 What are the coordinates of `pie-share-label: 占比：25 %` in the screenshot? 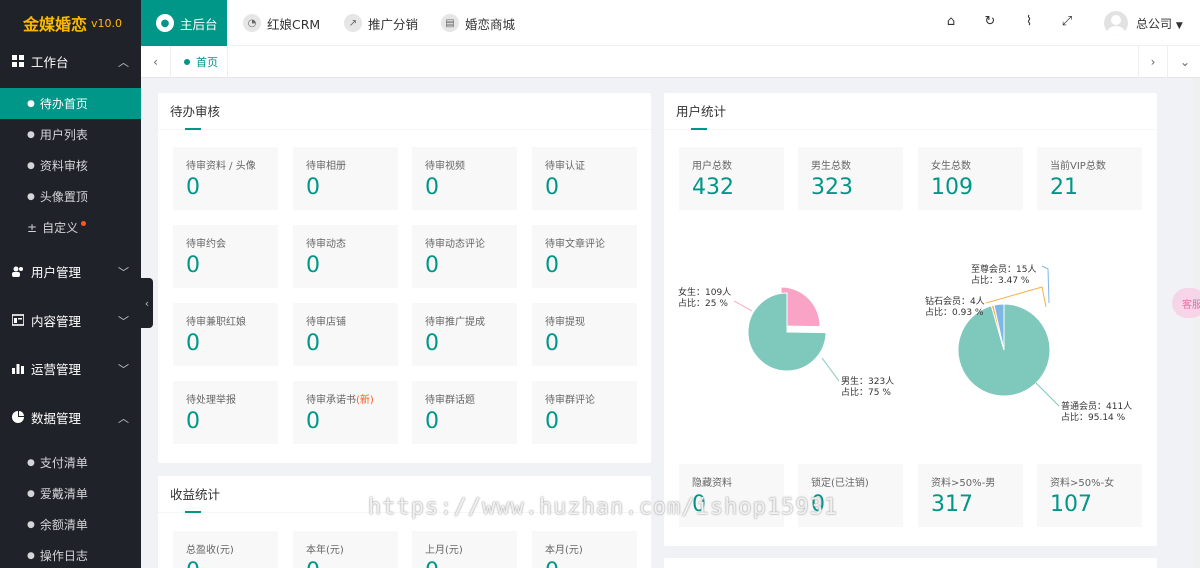 It's located at (703, 303).